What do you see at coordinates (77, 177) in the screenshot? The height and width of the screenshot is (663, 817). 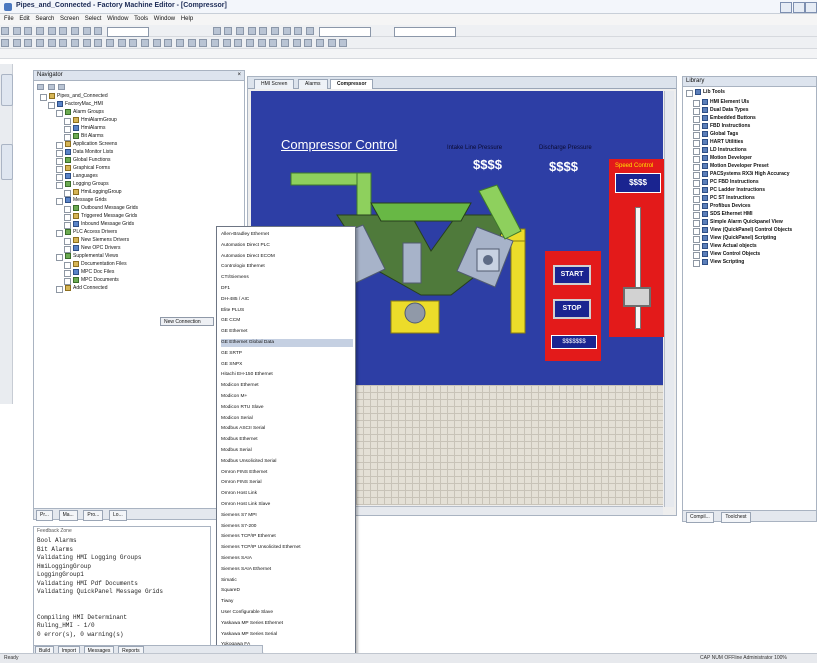 I see `tree-item: Languages` at bounding box center [77, 177].